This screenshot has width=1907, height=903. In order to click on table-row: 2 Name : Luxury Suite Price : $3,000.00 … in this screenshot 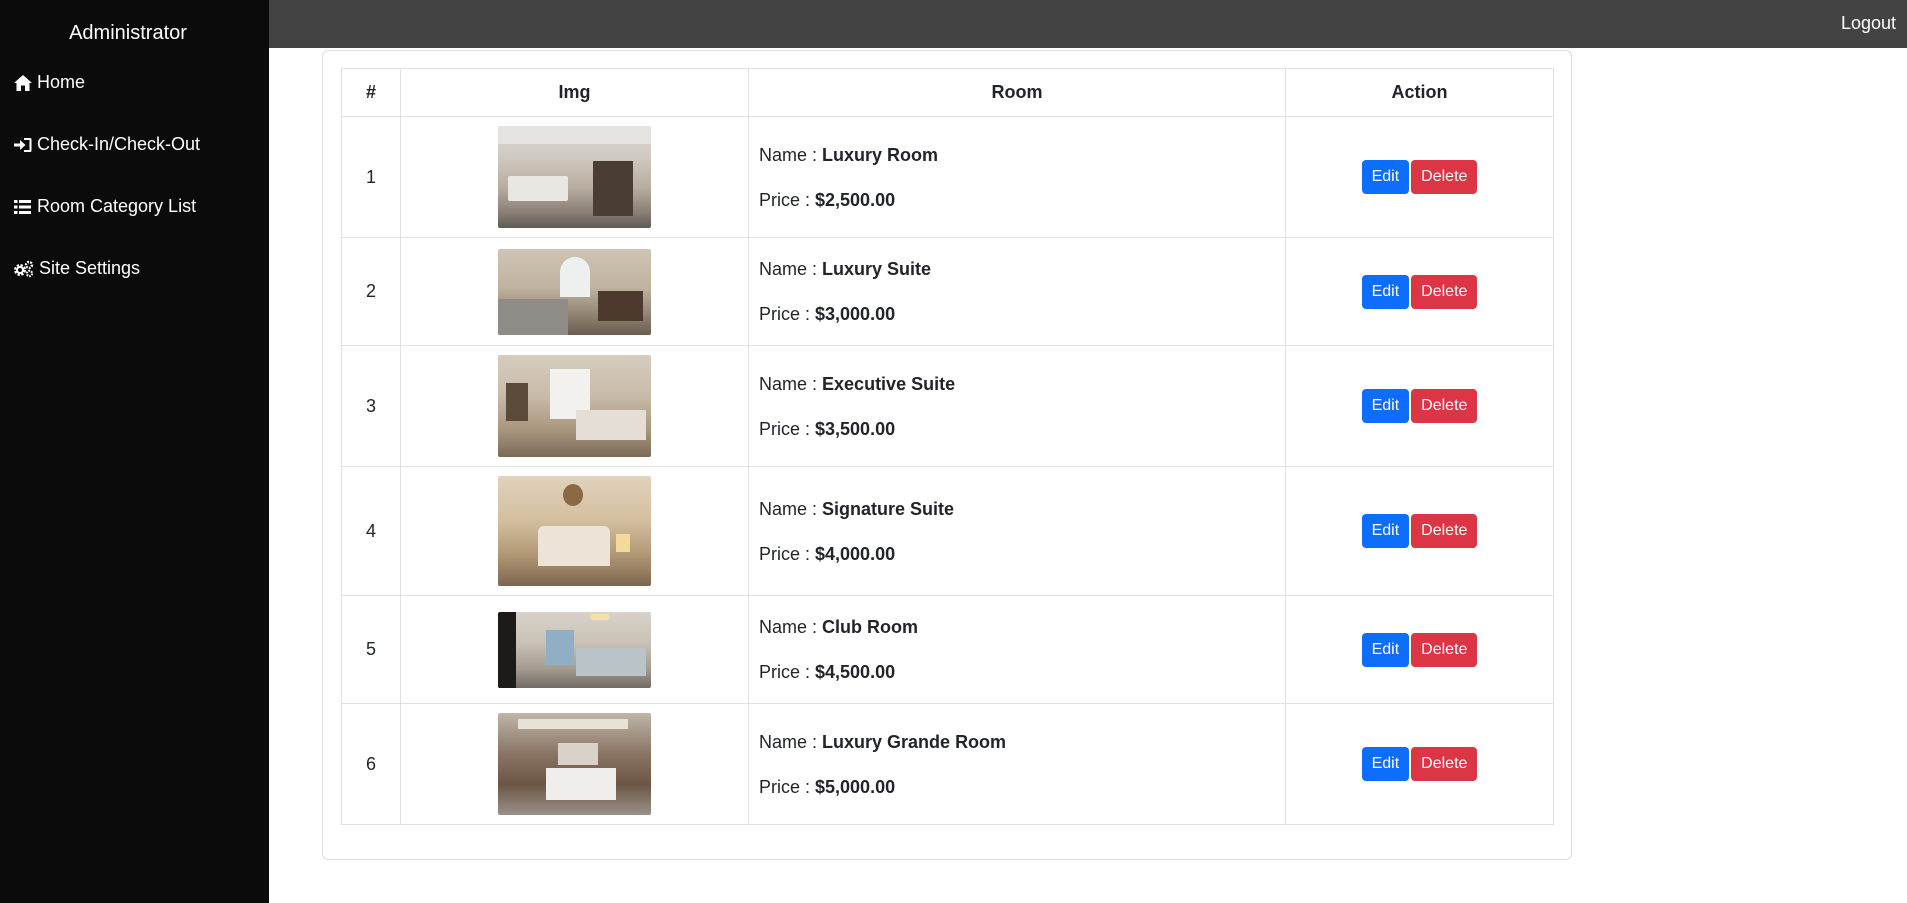, I will do `click(947, 291)`.